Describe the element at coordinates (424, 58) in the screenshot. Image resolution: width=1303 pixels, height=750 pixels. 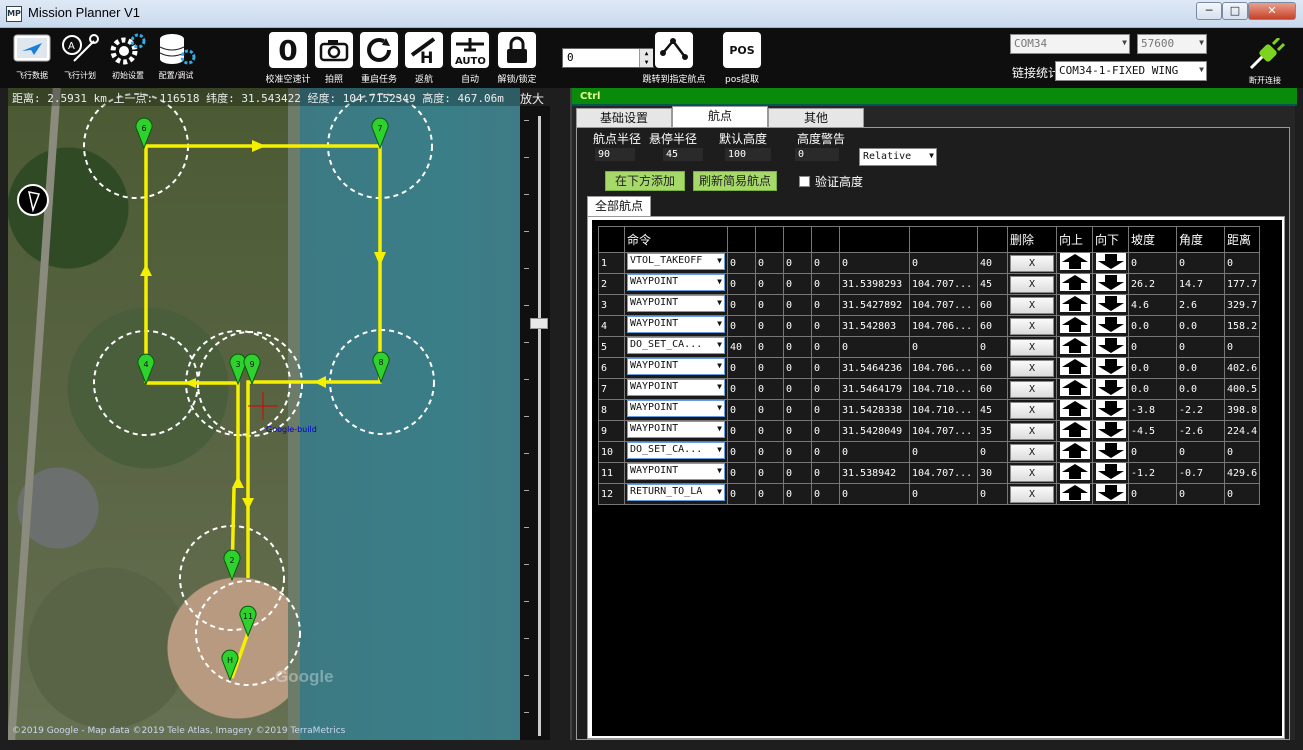
I see `return-home-button: H 返航` at that location.